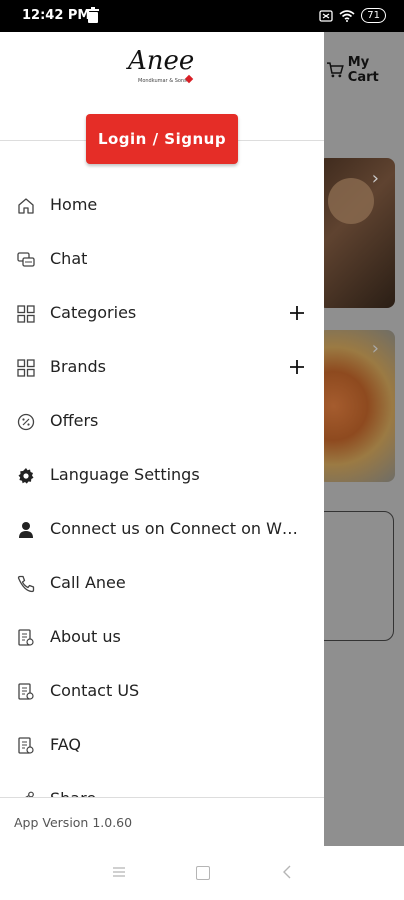 This screenshot has width=404, height=900. What do you see at coordinates (162, 638) in the screenshot?
I see `menu-item-about: About us` at bounding box center [162, 638].